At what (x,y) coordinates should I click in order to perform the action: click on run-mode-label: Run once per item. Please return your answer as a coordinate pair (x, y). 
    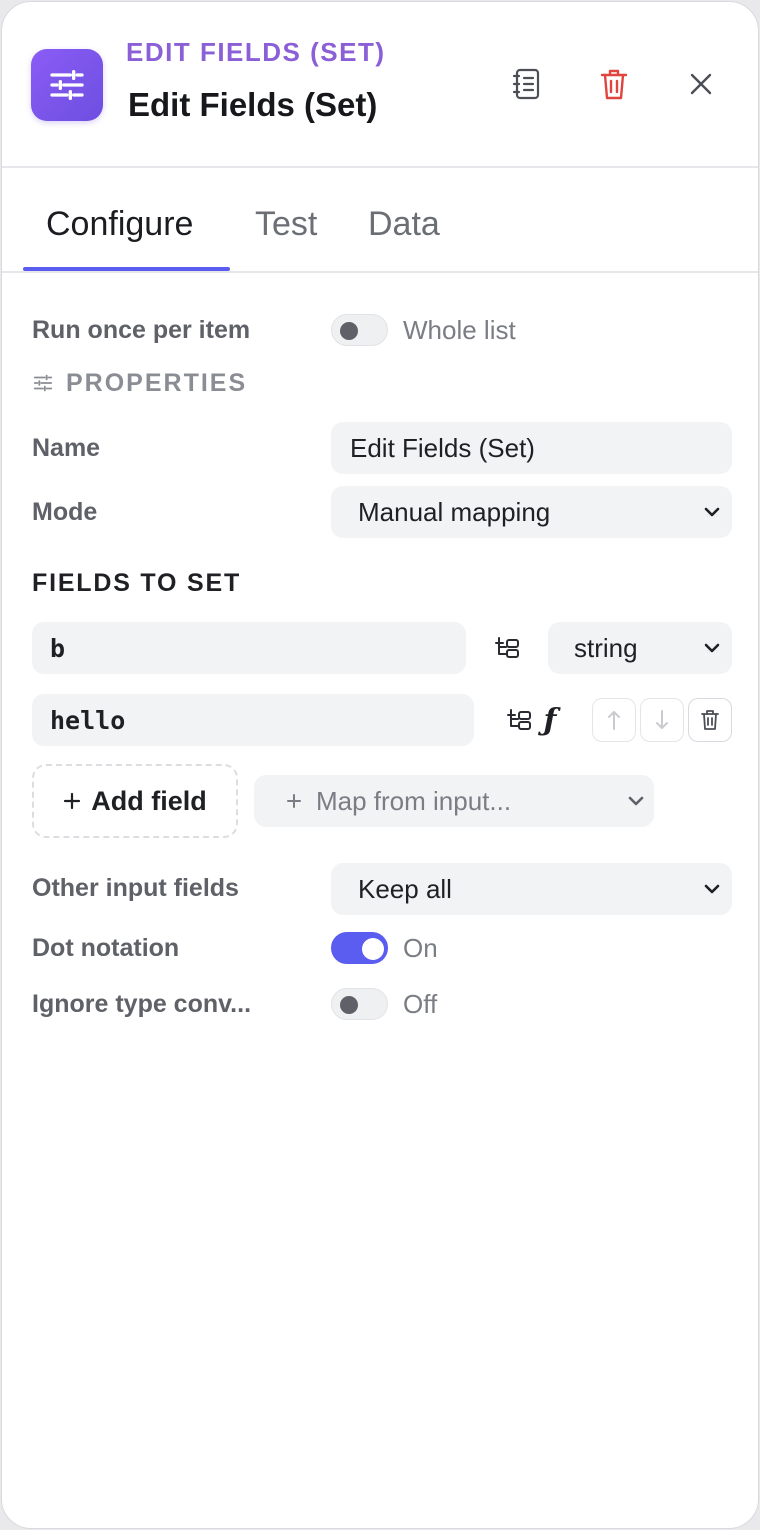
    Looking at the image, I should click on (141, 330).